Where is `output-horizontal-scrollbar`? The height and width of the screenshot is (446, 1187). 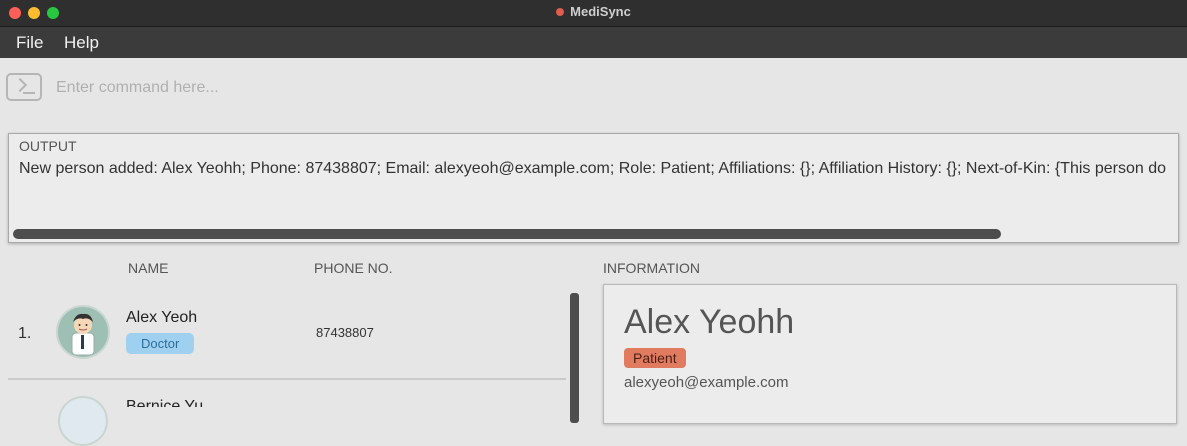 output-horizontal-scrollbar is located at coordinates (507, 234).